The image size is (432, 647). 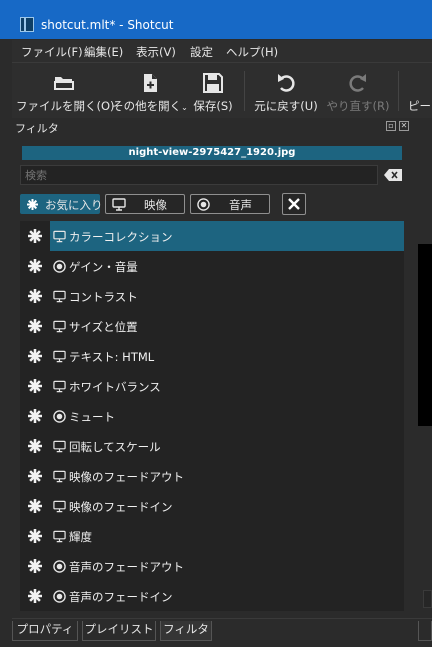 I want to click on filter-name: 輝度, so click(x=80, y=537).